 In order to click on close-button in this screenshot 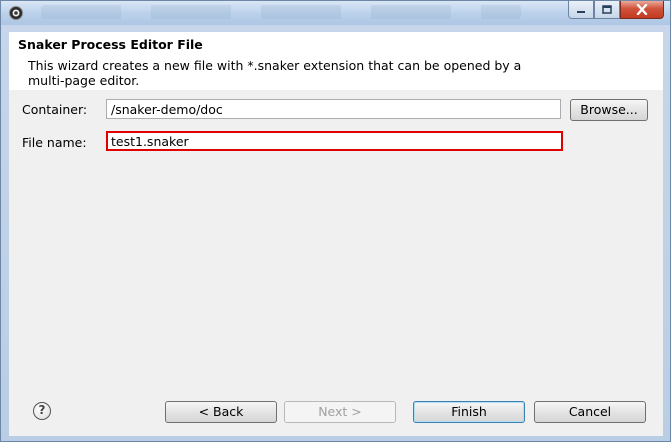, I will do `click(642, 10)`.